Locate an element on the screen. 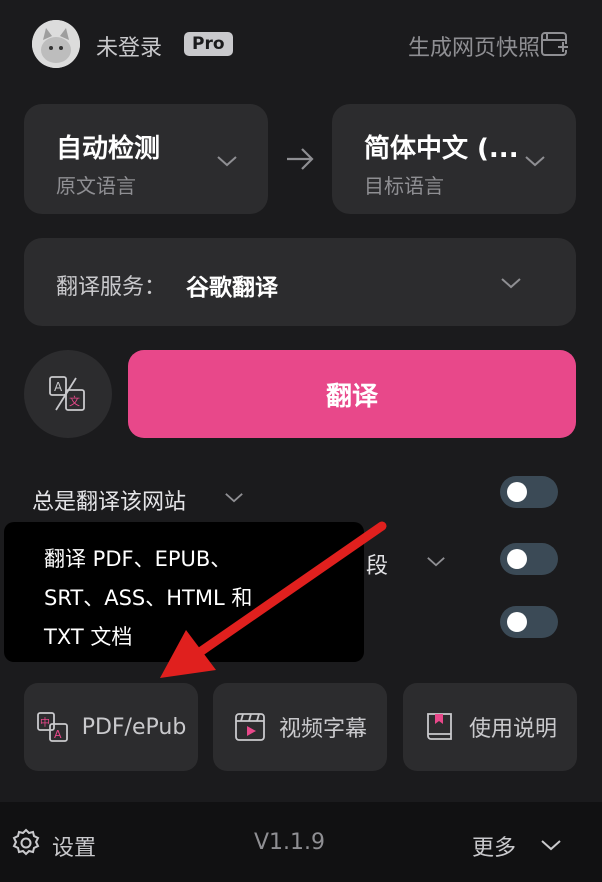  login-status-label: 未登录 is located at coordinates (129, 46).